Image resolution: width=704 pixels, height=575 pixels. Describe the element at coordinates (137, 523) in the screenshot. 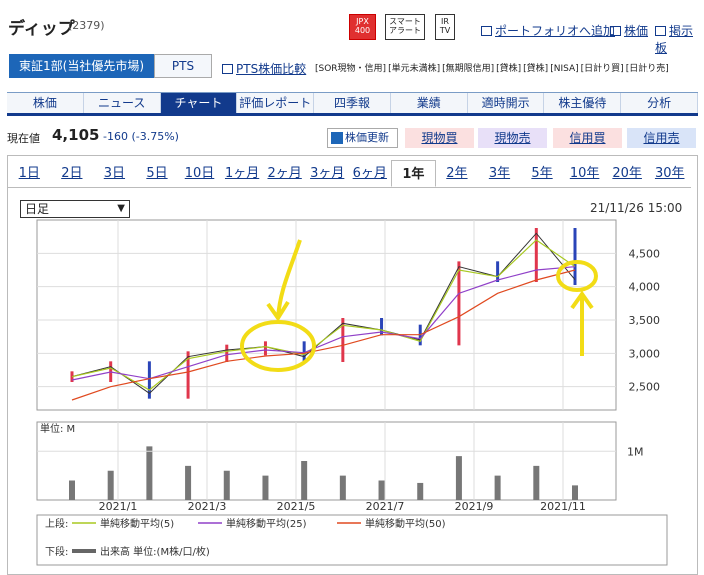

I see `legend-label: 単純移動平均(5)` at that location.